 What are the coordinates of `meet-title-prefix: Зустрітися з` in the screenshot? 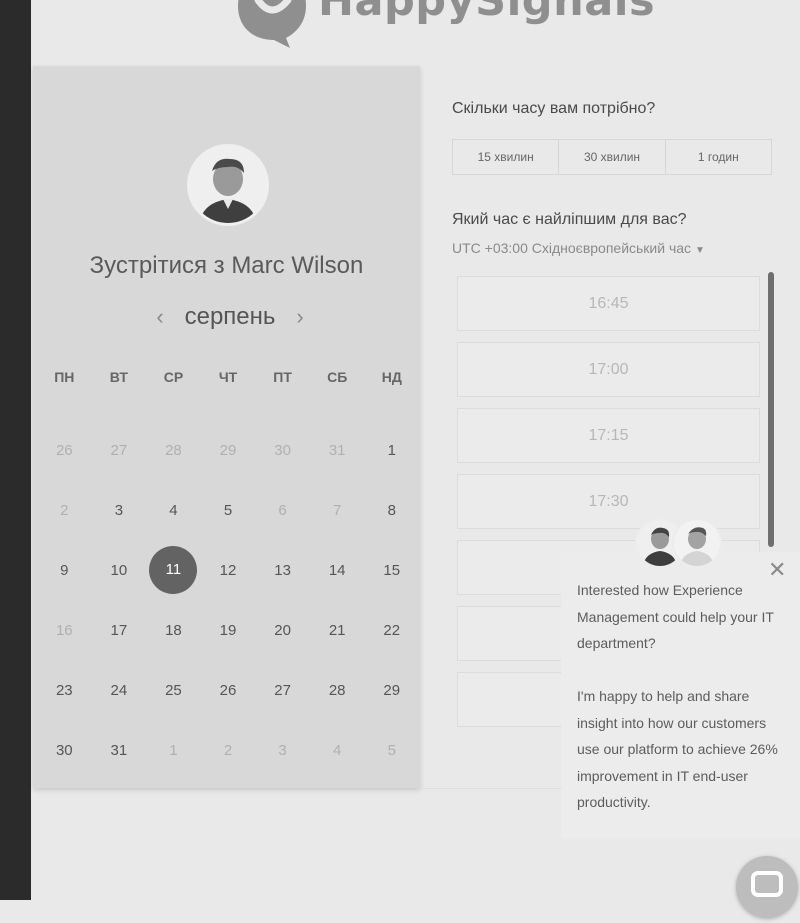 It's located at (157, 265).